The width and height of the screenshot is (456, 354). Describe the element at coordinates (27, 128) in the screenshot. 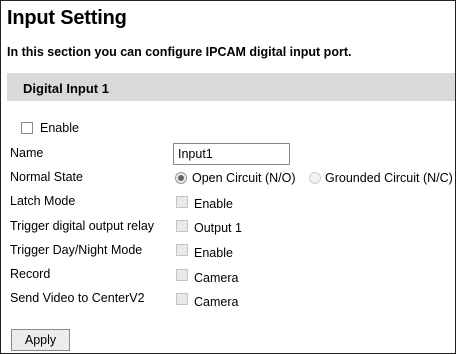

I see `enable-checkbox` at that location.